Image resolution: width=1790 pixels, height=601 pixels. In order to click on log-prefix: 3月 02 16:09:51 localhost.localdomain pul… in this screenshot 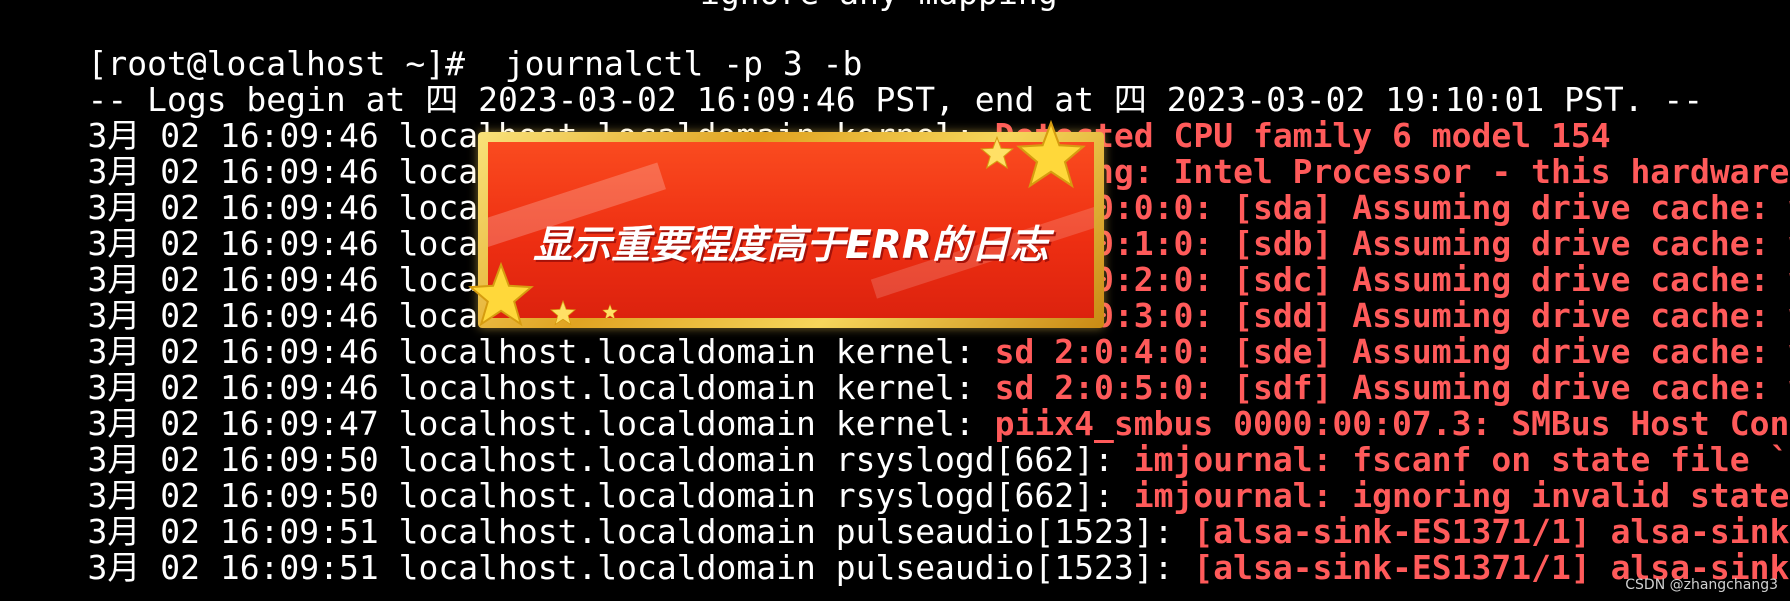, I will do `click(640, 567)`.